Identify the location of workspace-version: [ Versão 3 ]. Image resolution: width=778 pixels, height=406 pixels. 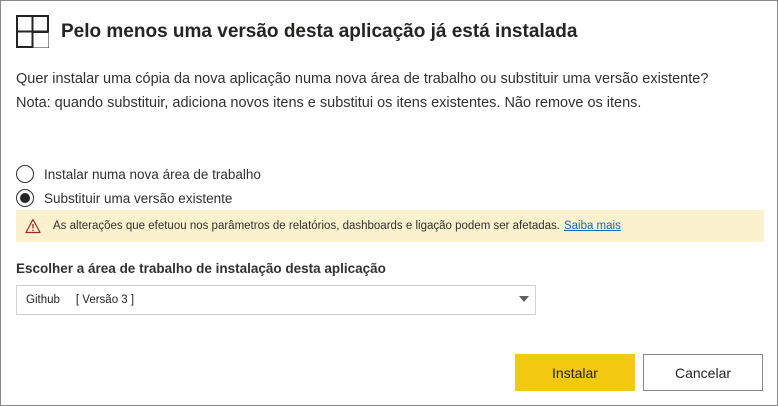
(105, 300).